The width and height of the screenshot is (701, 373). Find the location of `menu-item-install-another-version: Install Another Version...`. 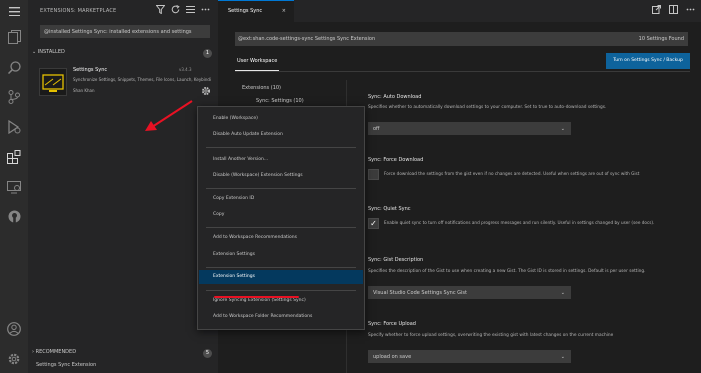

menu-item-install-another-version: Install Another Version... is located at coordinates (281, 160).